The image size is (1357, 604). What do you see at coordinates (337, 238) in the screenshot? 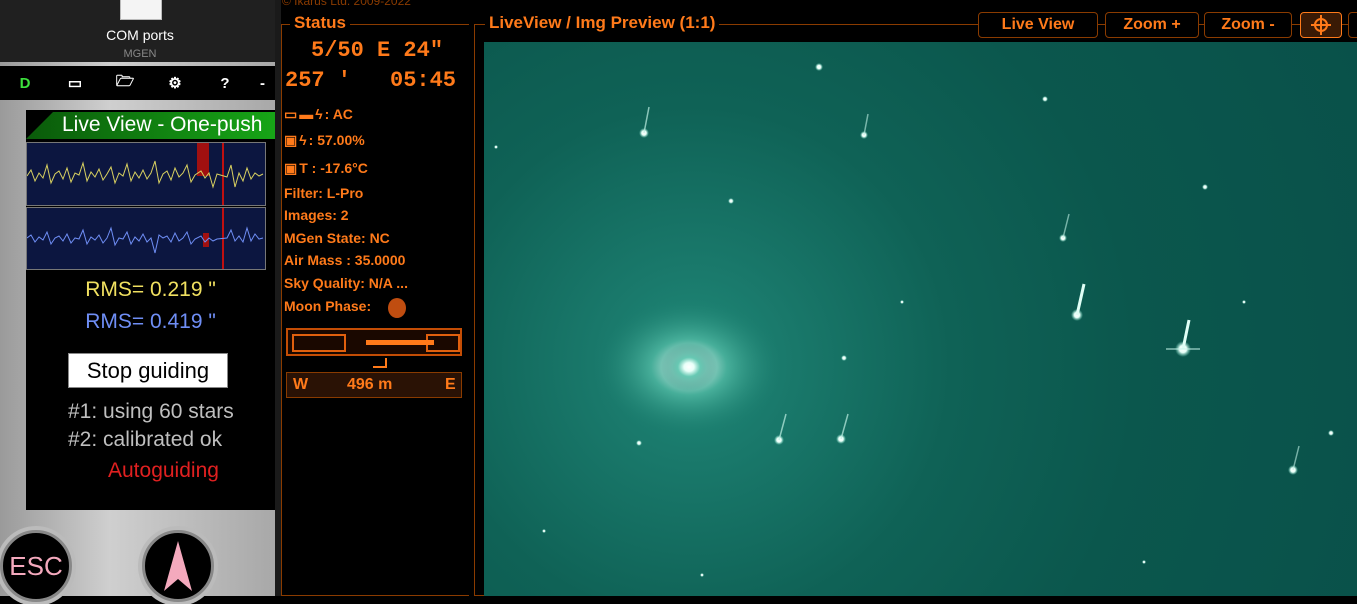
I see `mgen-state: MGen State: NC` at bounding box center [337, 238].